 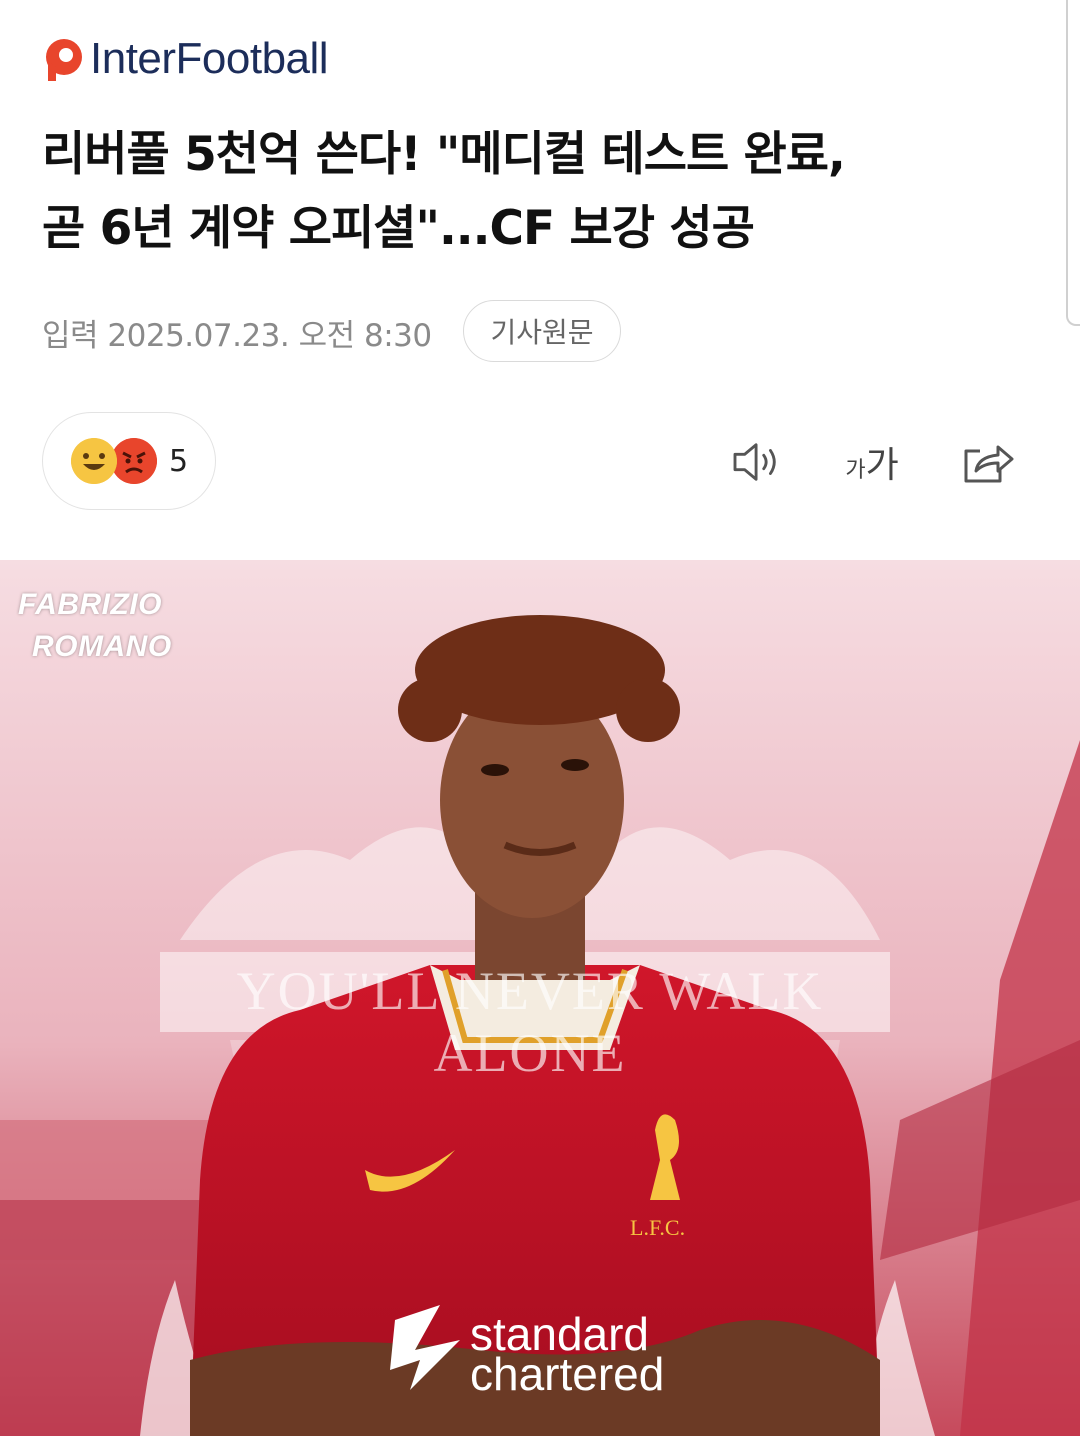 I want to click on text-to-speech-button, so click(x=758, y=462).